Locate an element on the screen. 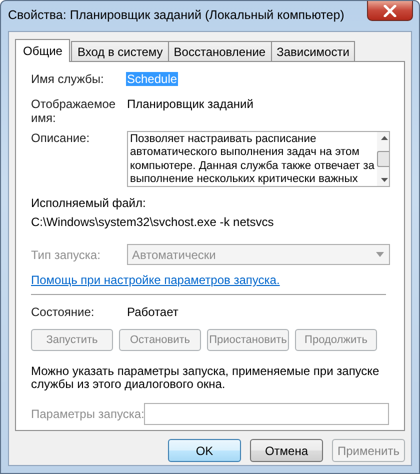 The image size is (420, 474). description-box: Позволяет настраивать расписание автоматического выполнения задач на этом компьютере. Данная служба также отвечает за выполнение нескольких критически важных is located at coordinates (258, 159).